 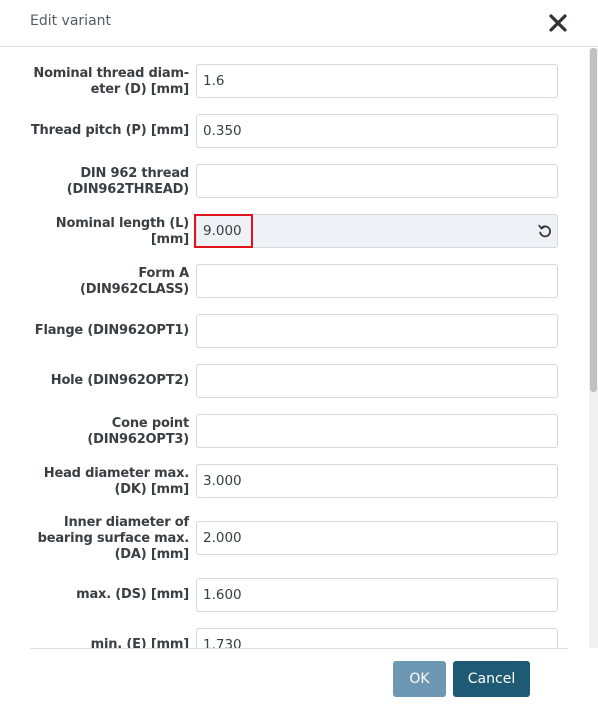 What do you see at coordinates (111, 81) in the screenshot?
I see `field-label: Nominal thread diam-eter (D) [mm]` at bounding box center [111, 81].